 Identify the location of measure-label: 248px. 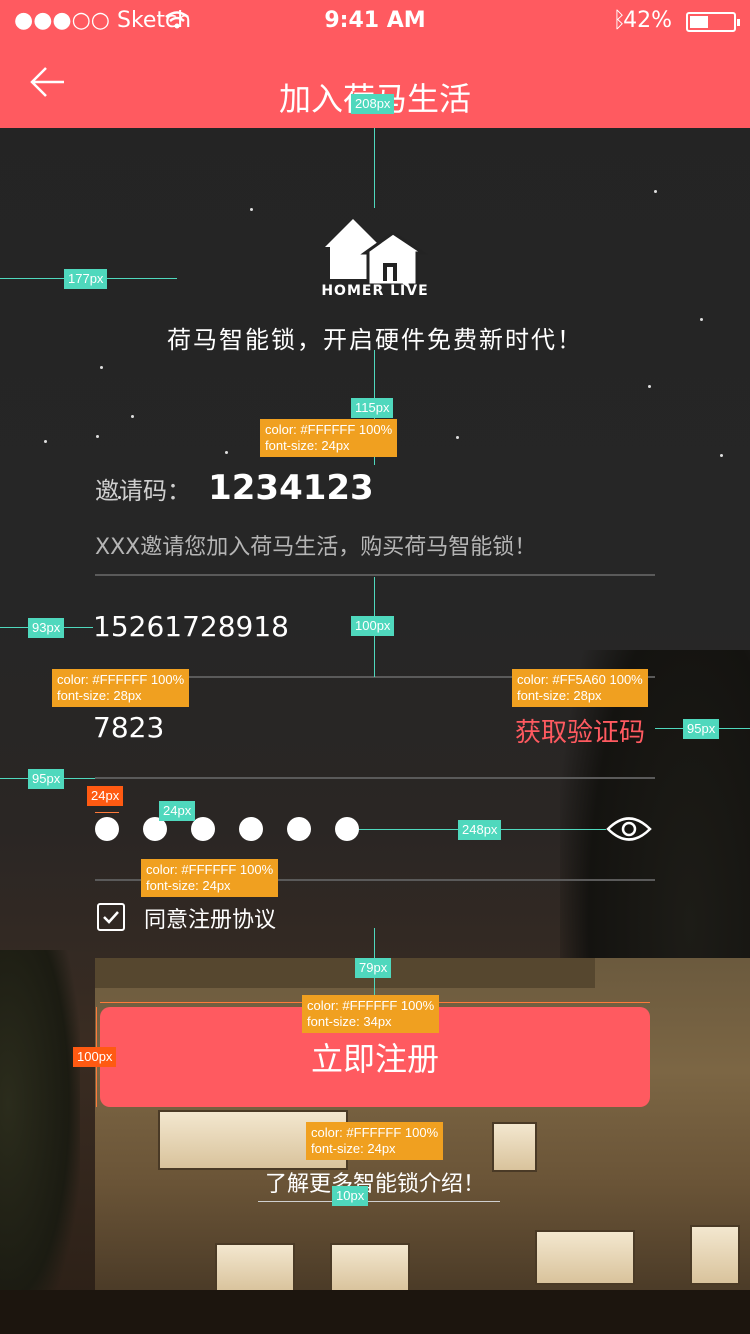
(480, 830).